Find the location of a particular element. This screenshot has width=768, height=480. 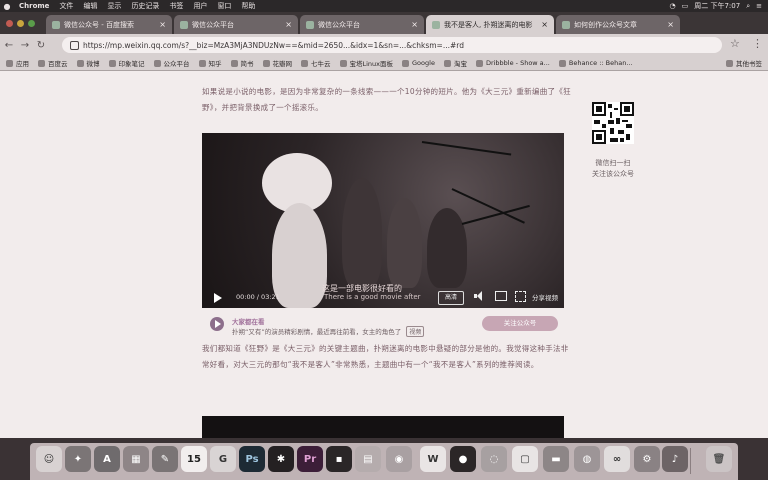

app-icon: ▤ is located at coordinates (368, 459).